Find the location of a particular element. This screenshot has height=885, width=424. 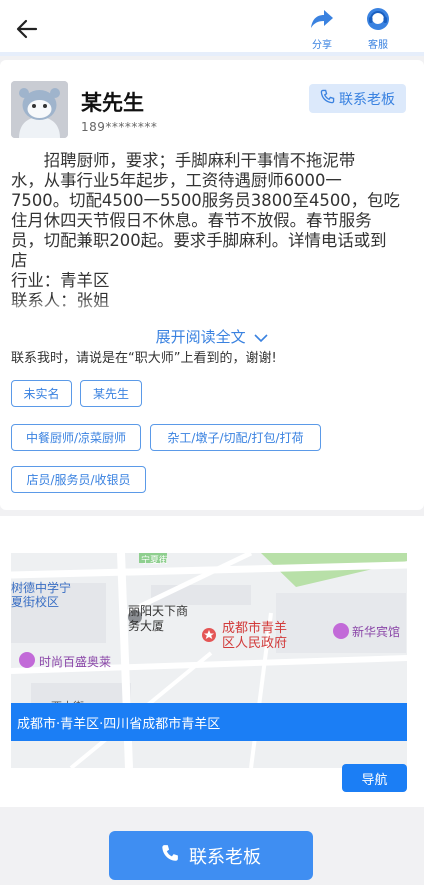

share-icon is located at coordinates (322, 19).